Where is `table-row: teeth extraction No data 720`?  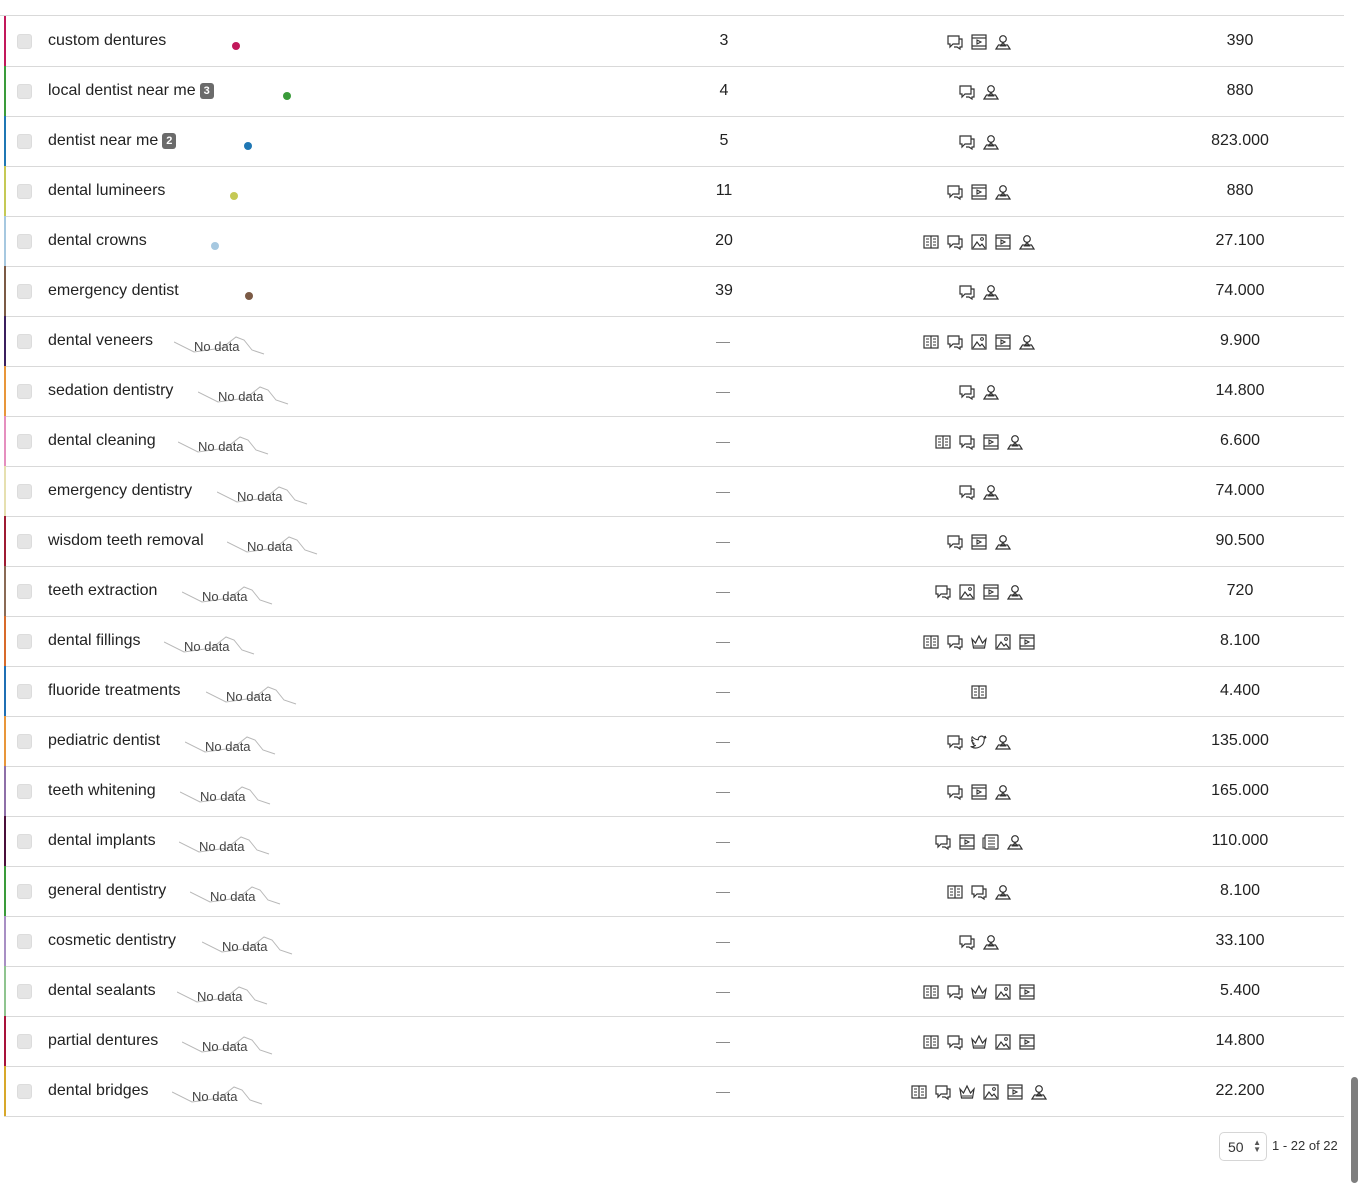 table-row: teeth extraction No data 720 is located at coordinates (674, 591).